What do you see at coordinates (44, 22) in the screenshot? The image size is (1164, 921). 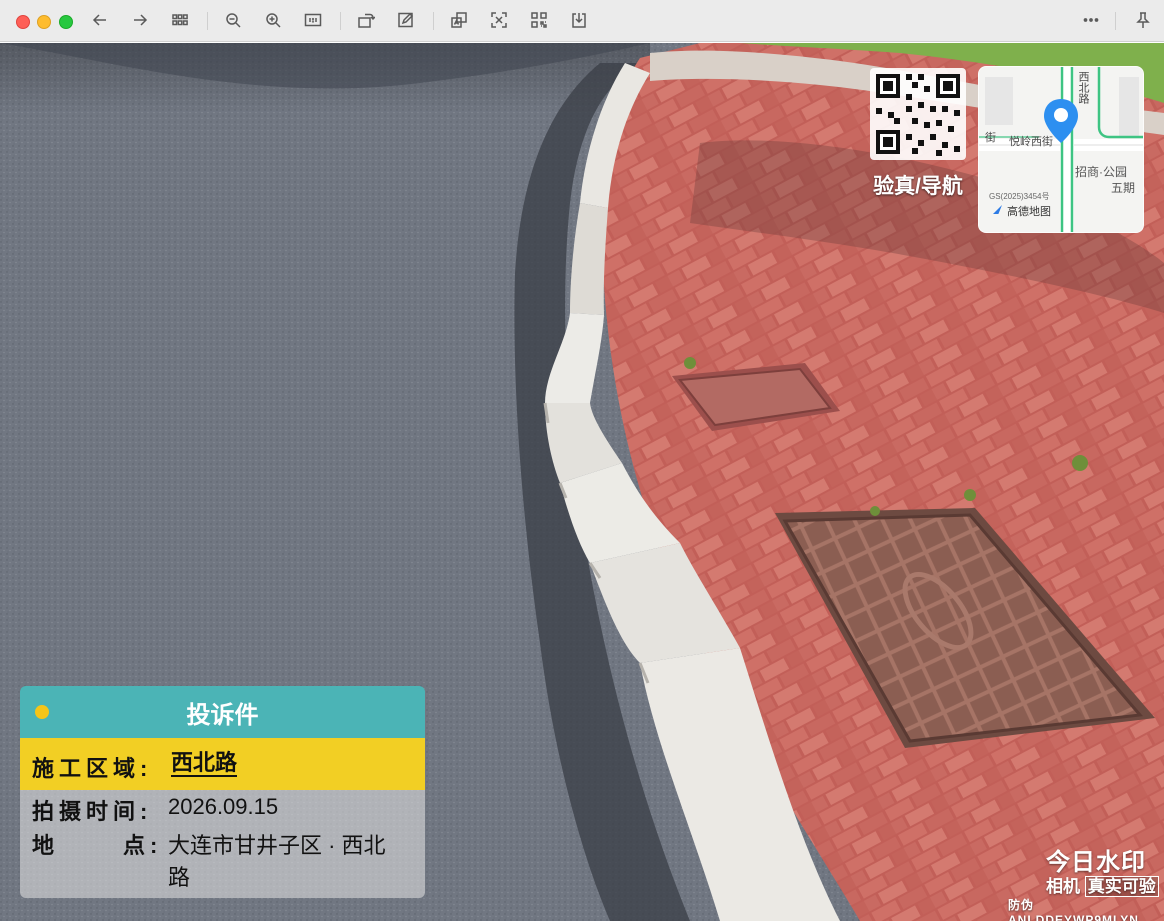 I see `minimize-window-button` at bounding box center [44, 22].